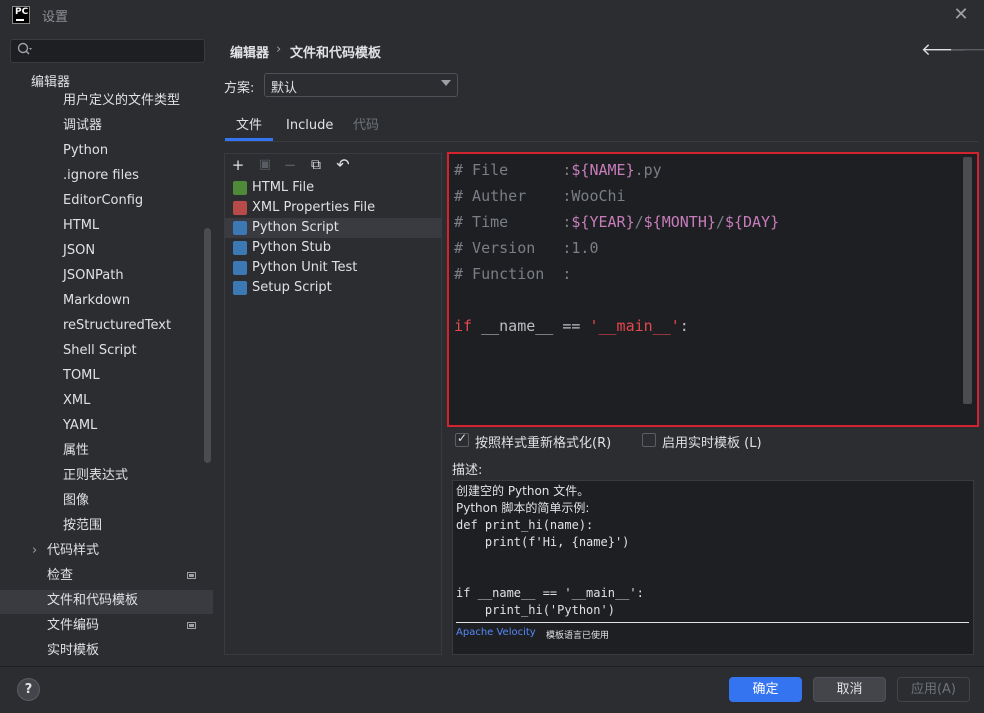  What do you see at coordinates (85, 151) in the screenshot?
I see `sidebar-item: Python` at bounding box center [85, 151].